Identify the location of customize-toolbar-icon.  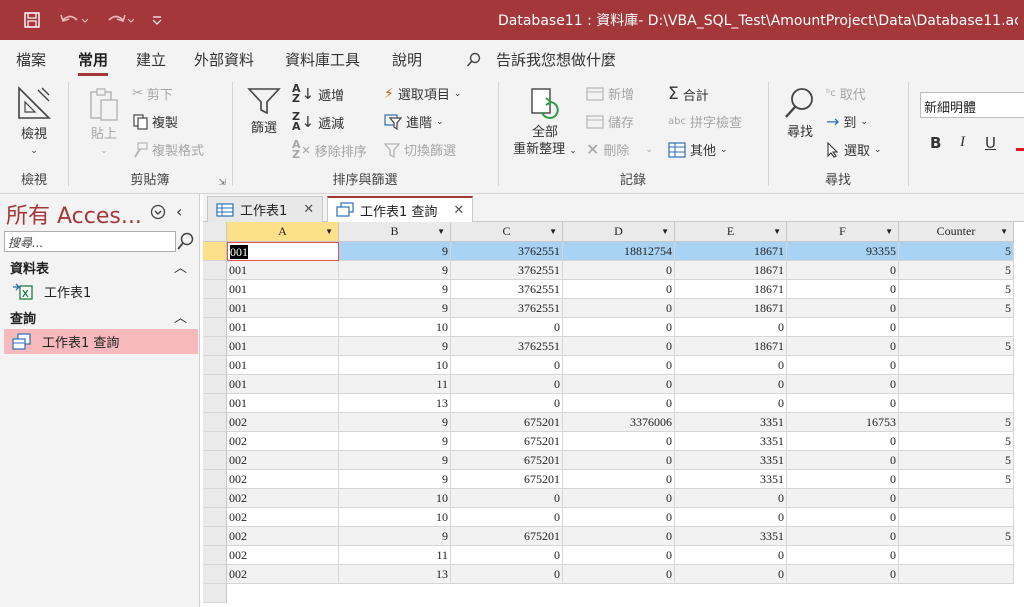
(157, 20).